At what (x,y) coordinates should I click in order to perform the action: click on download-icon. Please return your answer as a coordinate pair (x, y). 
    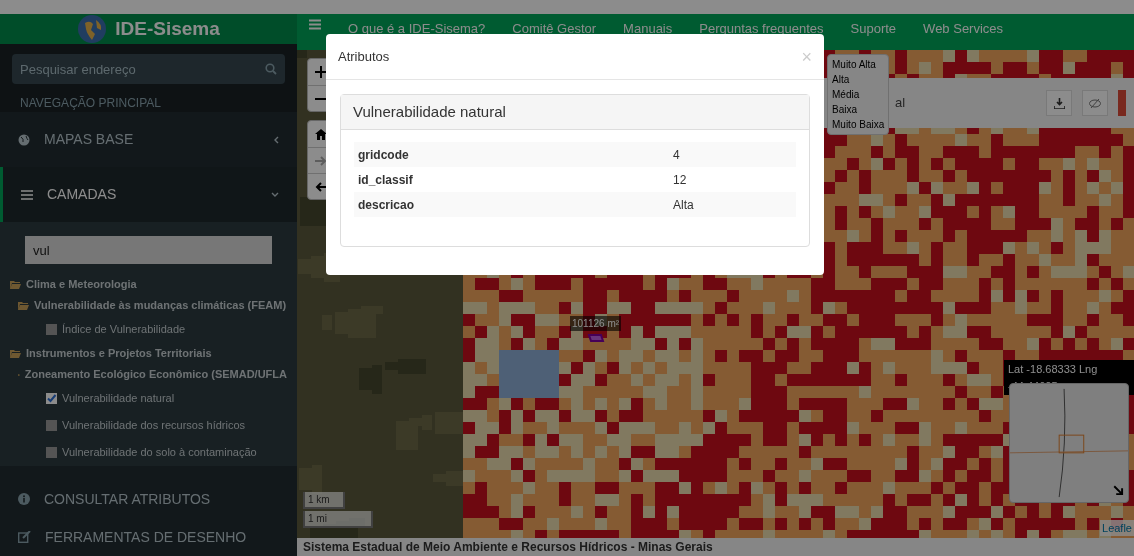
    Looking at the image, I should click on (1059, 103).